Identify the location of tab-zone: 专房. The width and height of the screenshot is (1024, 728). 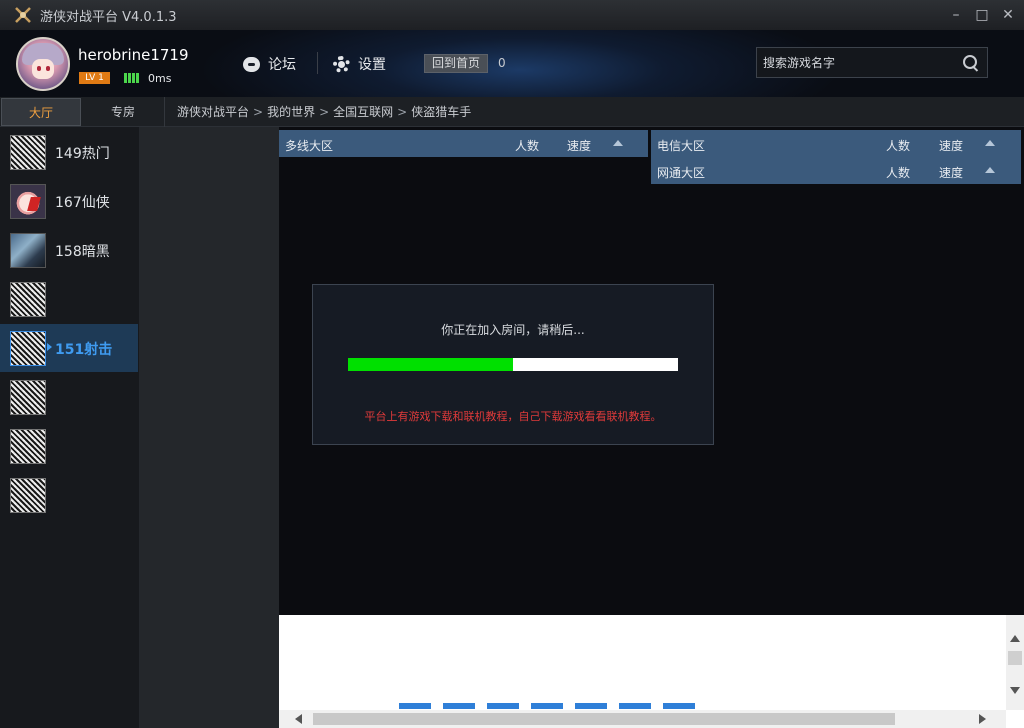
(123, 112).